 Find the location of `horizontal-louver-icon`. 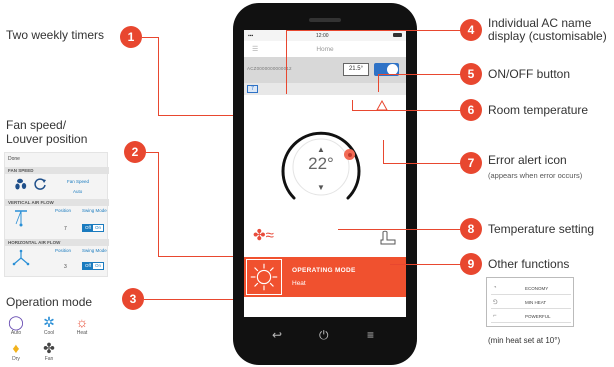

horizontal-louver-icon is located at coordinates (21, 257).